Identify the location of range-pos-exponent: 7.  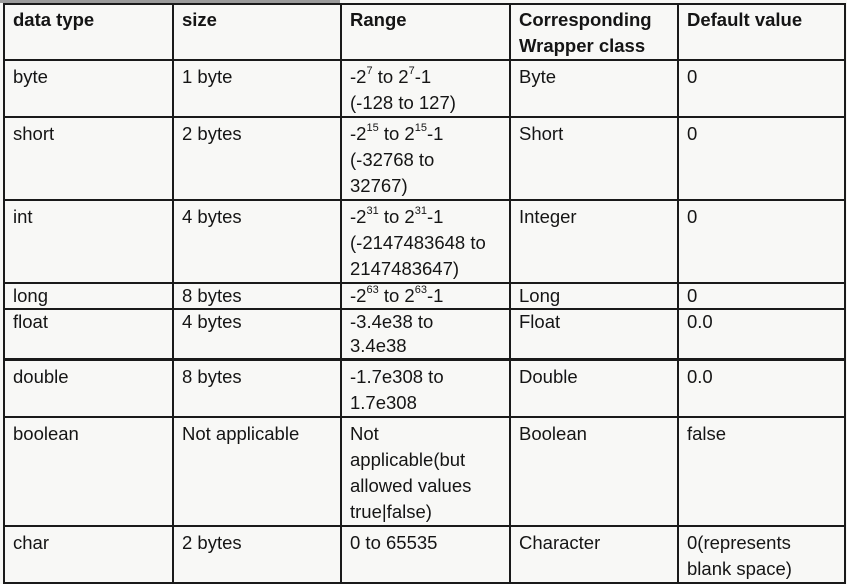
(411, 70).